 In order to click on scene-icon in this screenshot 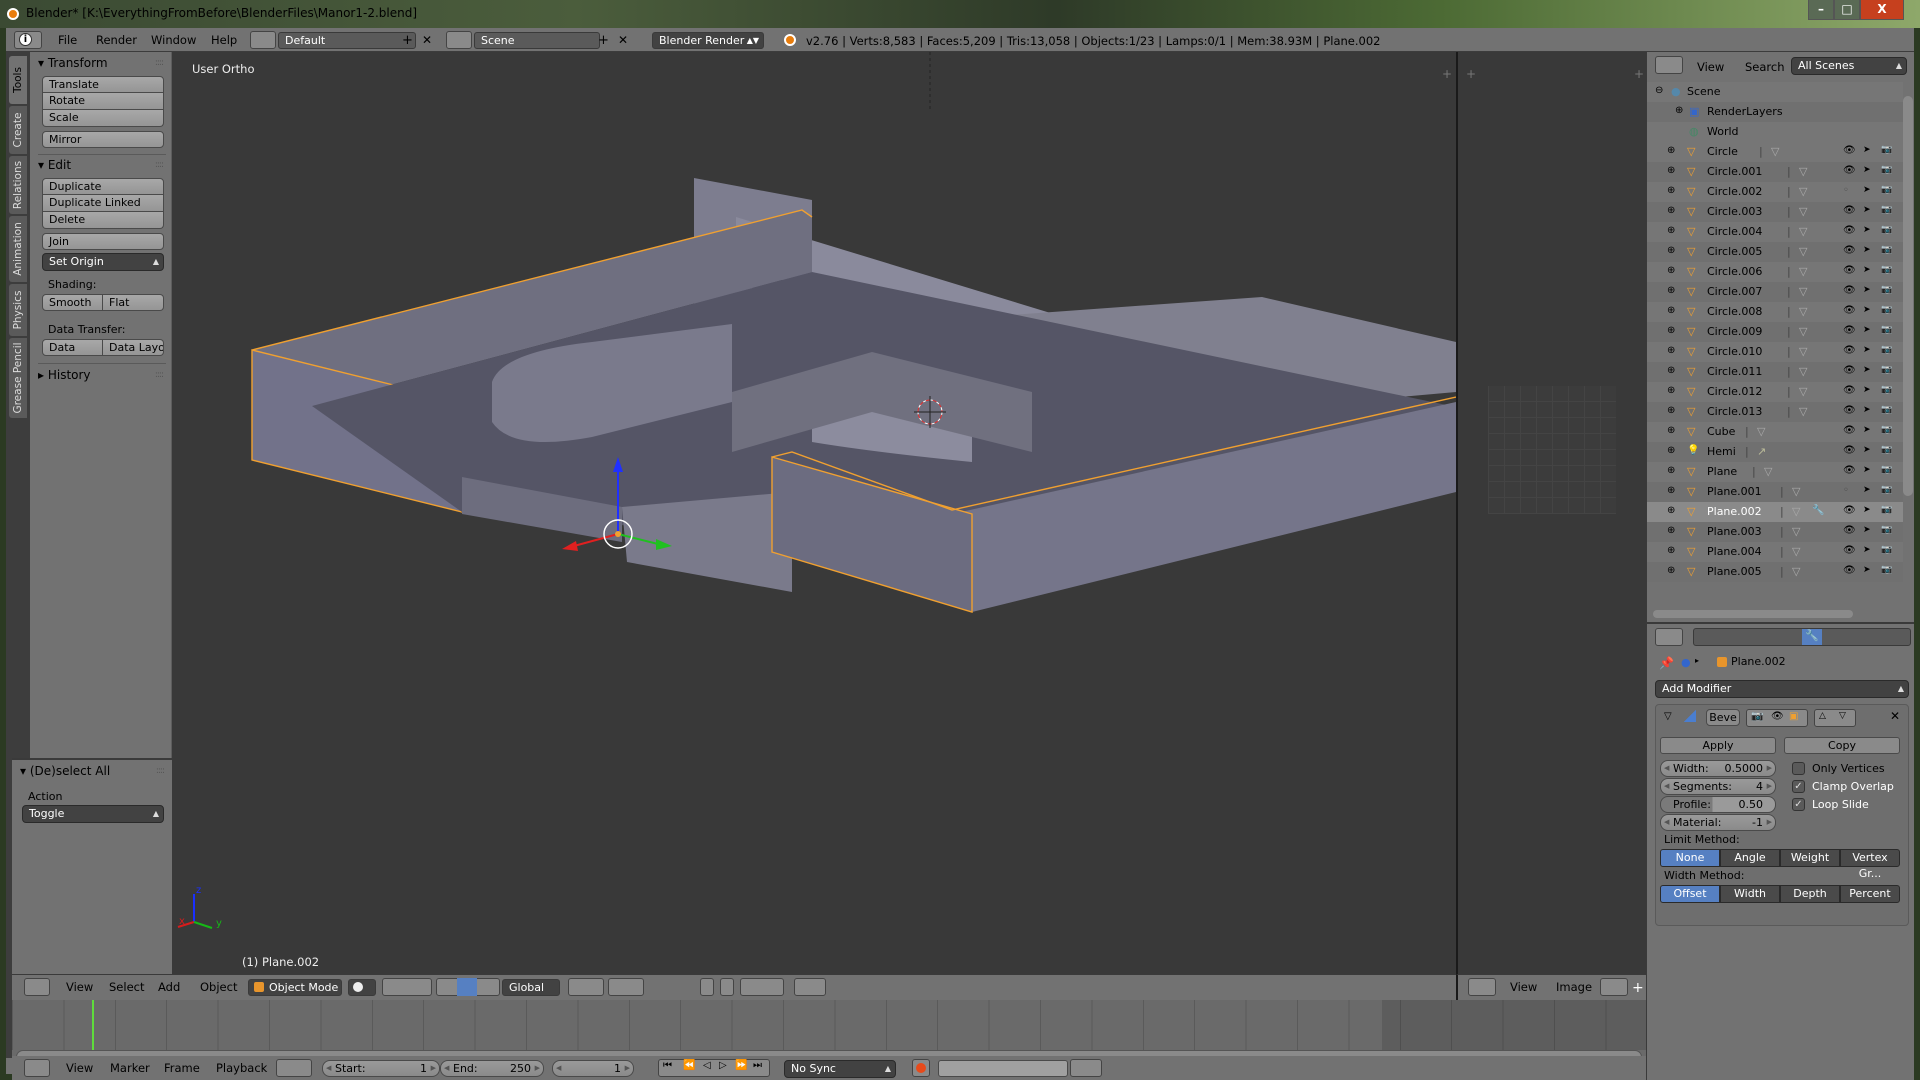, I will do `click(459, 40)`.